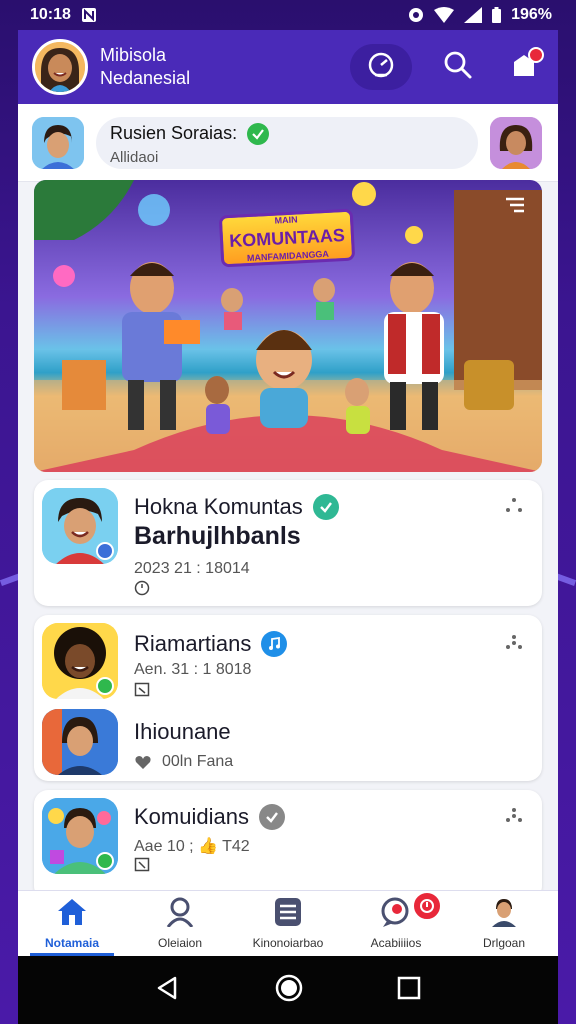 The width and height of the screenshot is (576, 1024). Describe the element at coordinates (198, 761) in the screenshot. I see `card-sub-meta: 00ln Fana` at that location.